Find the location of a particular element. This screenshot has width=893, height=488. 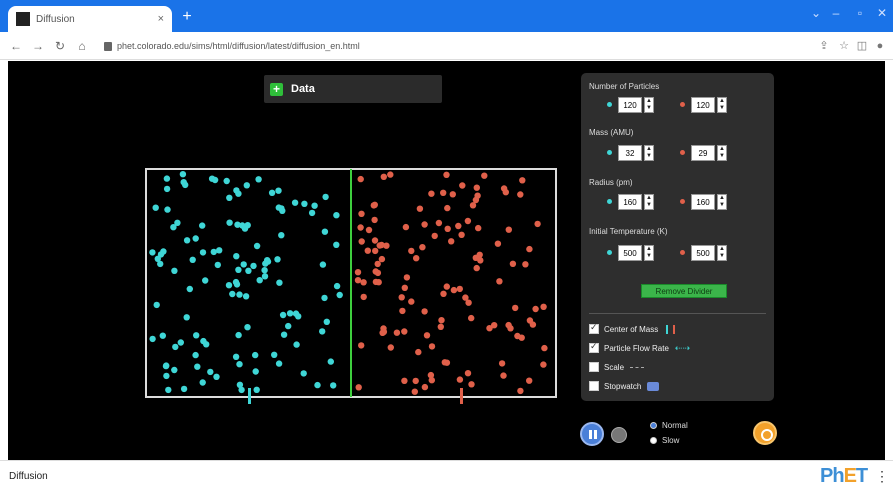

center-of-mass-label: Center of Mass is located at coordinates (631, 329).